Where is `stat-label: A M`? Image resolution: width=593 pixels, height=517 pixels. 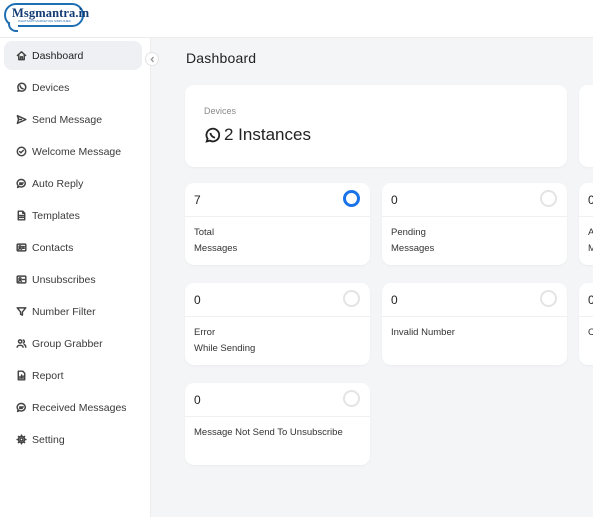 stat-label: A M is located at coordinates (590, 240).